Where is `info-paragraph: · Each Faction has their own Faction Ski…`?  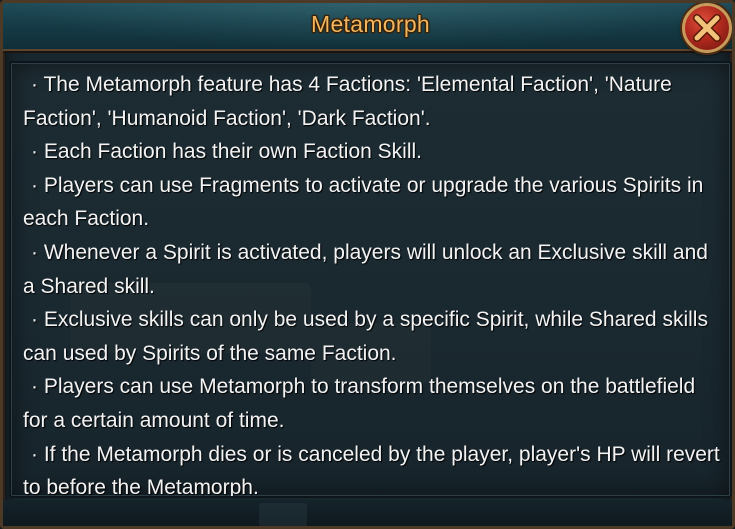 info-paragraph: · Each Faction has their own Faction Ski… is located at coordinates (227, 152).